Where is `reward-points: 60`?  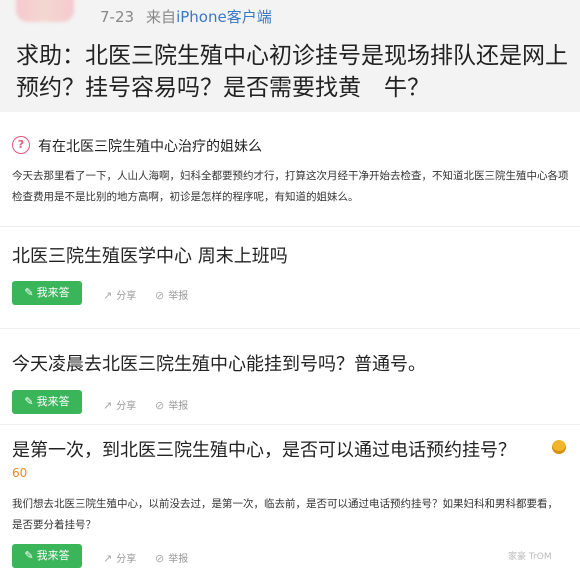 reward-points: 60 is located at coordinates (20, 473).